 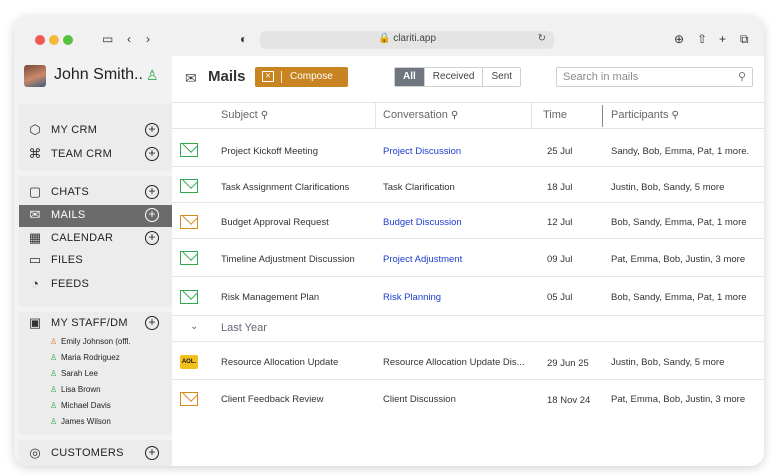 I want to click on staff-item: ♙ Maria Rodriguez, so click(x=85, y=357).